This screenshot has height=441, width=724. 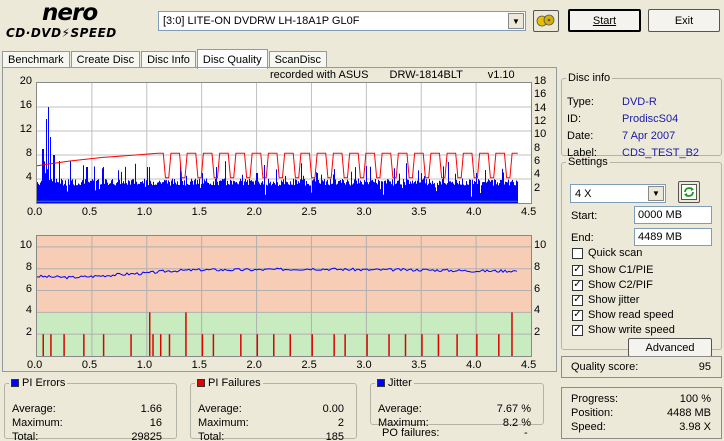 I want to click on exit-button: Exit, so click(x=684, y=20).